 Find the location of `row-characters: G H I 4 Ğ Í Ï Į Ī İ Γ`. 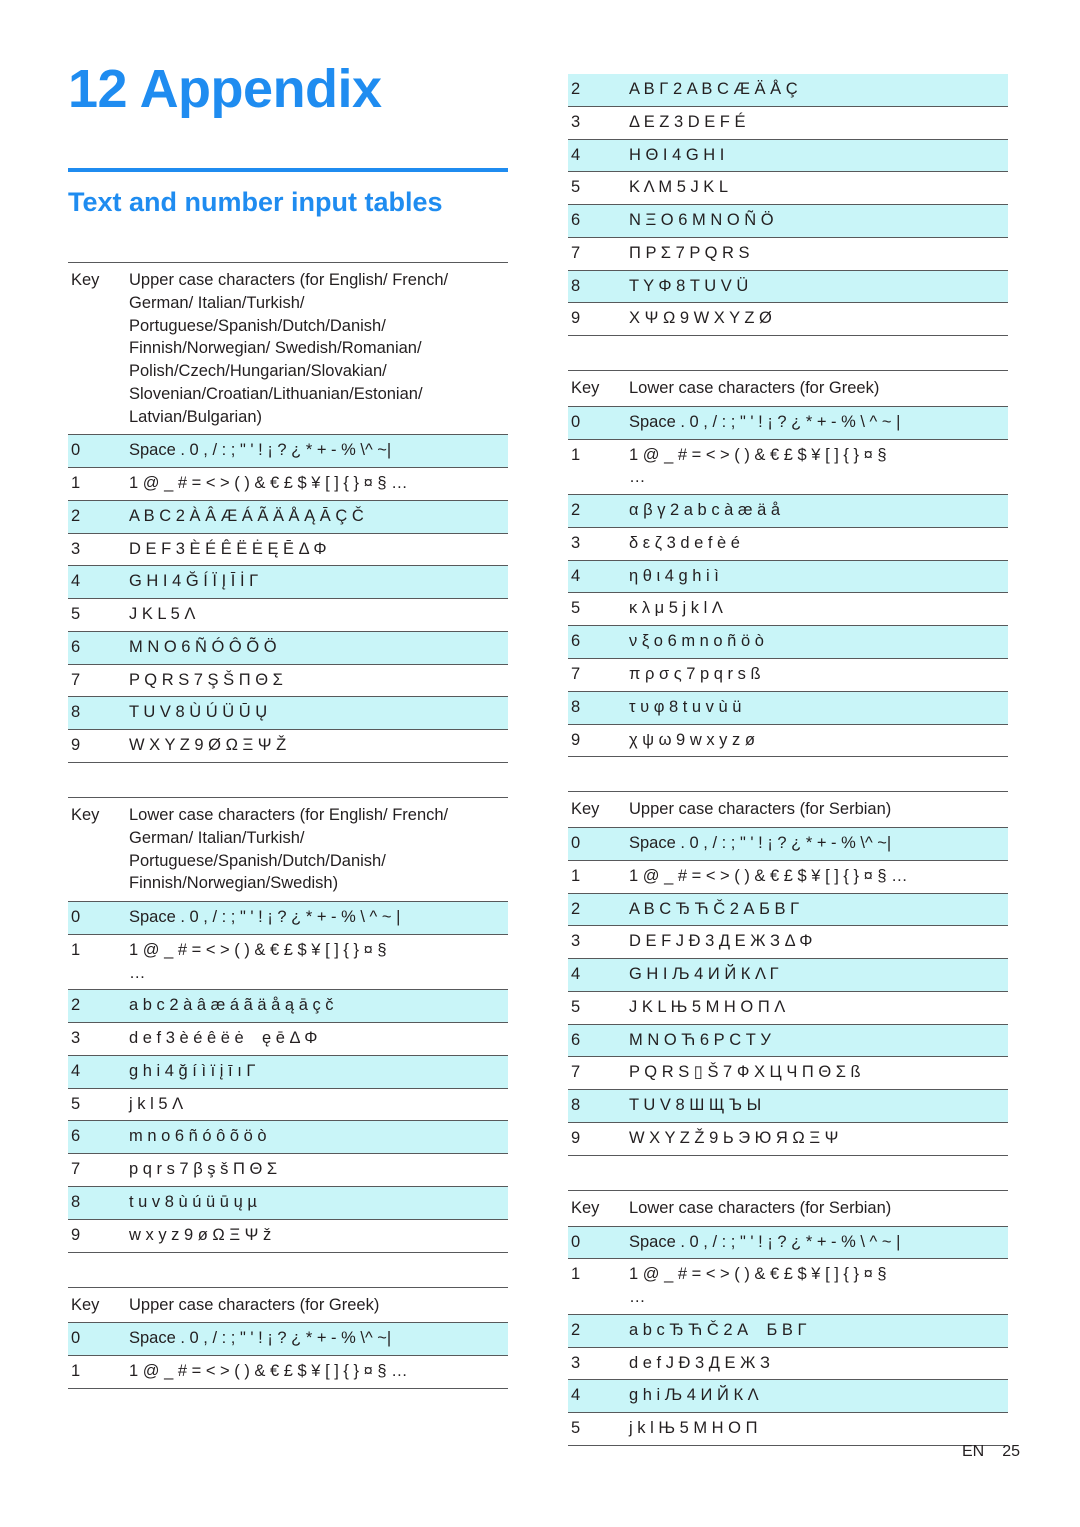

row-characters: G H I 4 Ğ Í Ï Į Ī İ Γ is located at coordinates (317, 582).